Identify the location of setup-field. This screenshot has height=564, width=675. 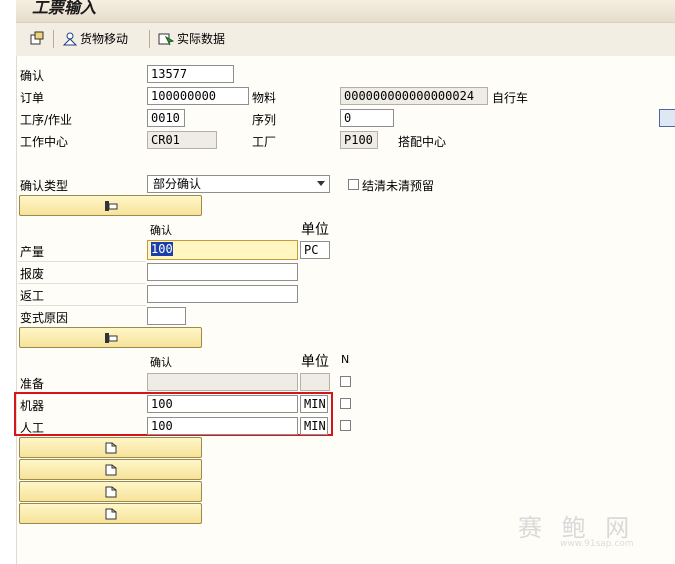
(222, 382).